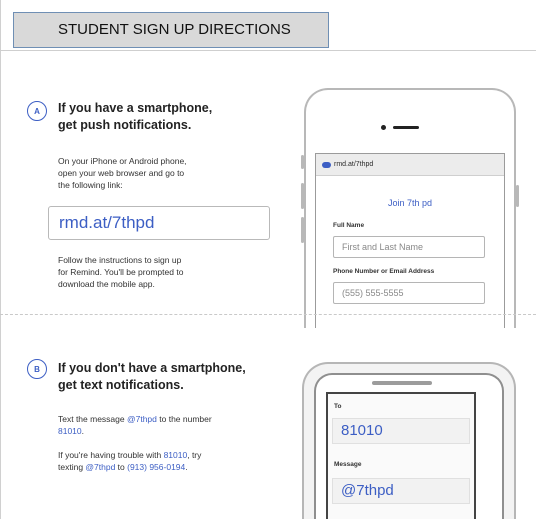  I want to click on section-divider, so click(268, 314).